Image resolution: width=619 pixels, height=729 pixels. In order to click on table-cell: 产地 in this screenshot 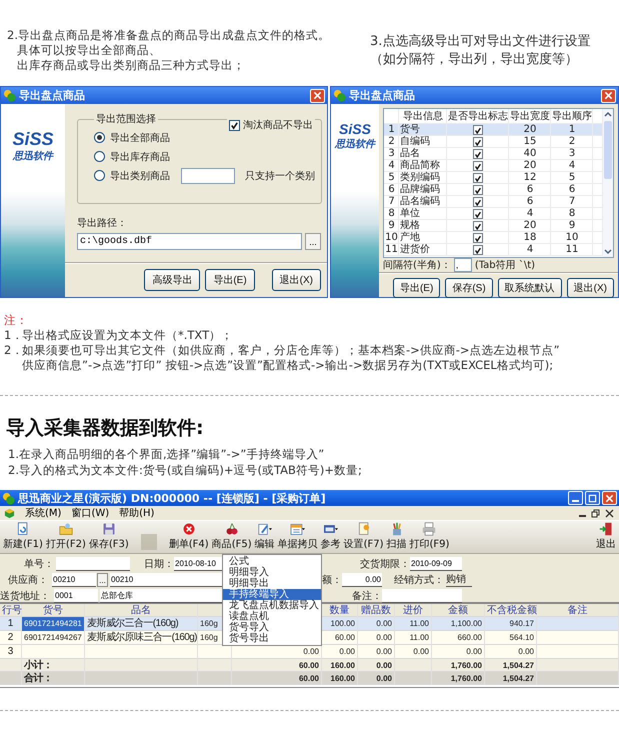, I will do `click(423, 238)`.